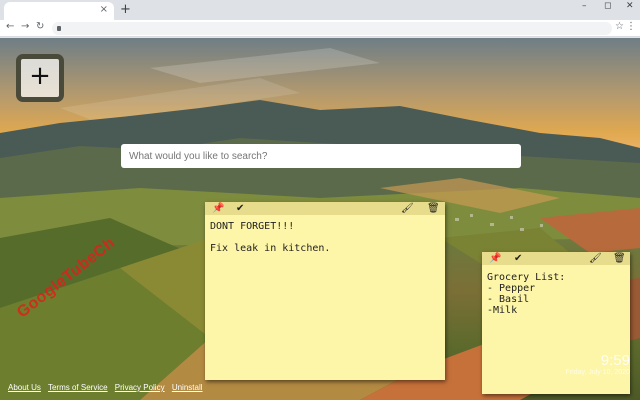  What do you see at coordinates (140, 387) in the screenshot?
I see `privacy-link: Privacy Policy` at bounding box center [140, 387].